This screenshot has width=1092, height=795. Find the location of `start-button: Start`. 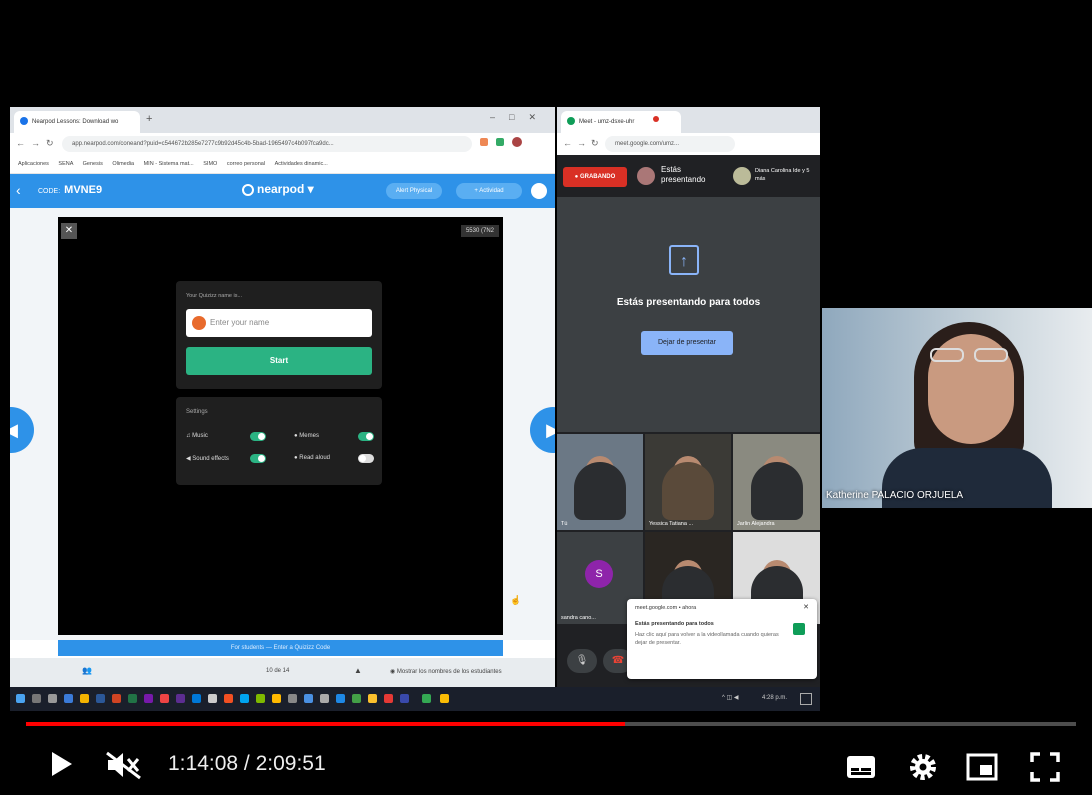

start-button: Start is located at coordinates (279, 361).